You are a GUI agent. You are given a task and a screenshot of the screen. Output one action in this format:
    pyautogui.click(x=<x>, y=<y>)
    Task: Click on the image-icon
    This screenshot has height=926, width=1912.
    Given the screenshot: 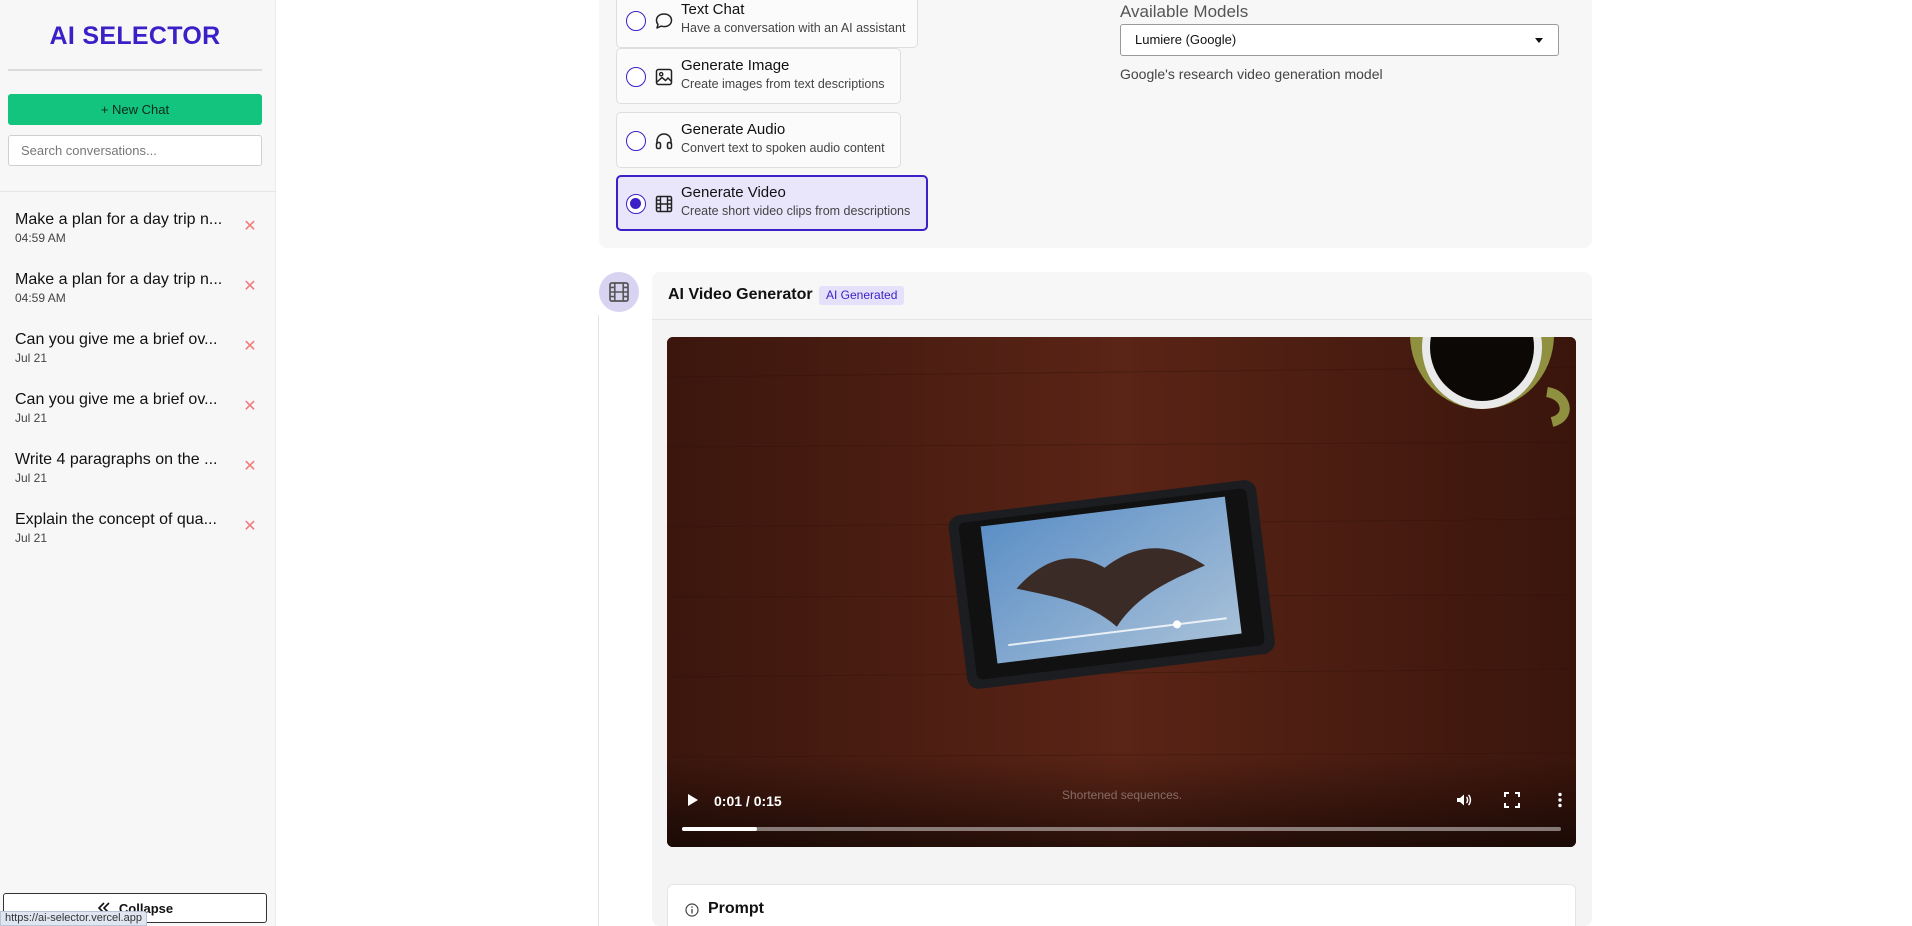 What is the action you would take?
    pyautogui.click(x=664, y=77)
    